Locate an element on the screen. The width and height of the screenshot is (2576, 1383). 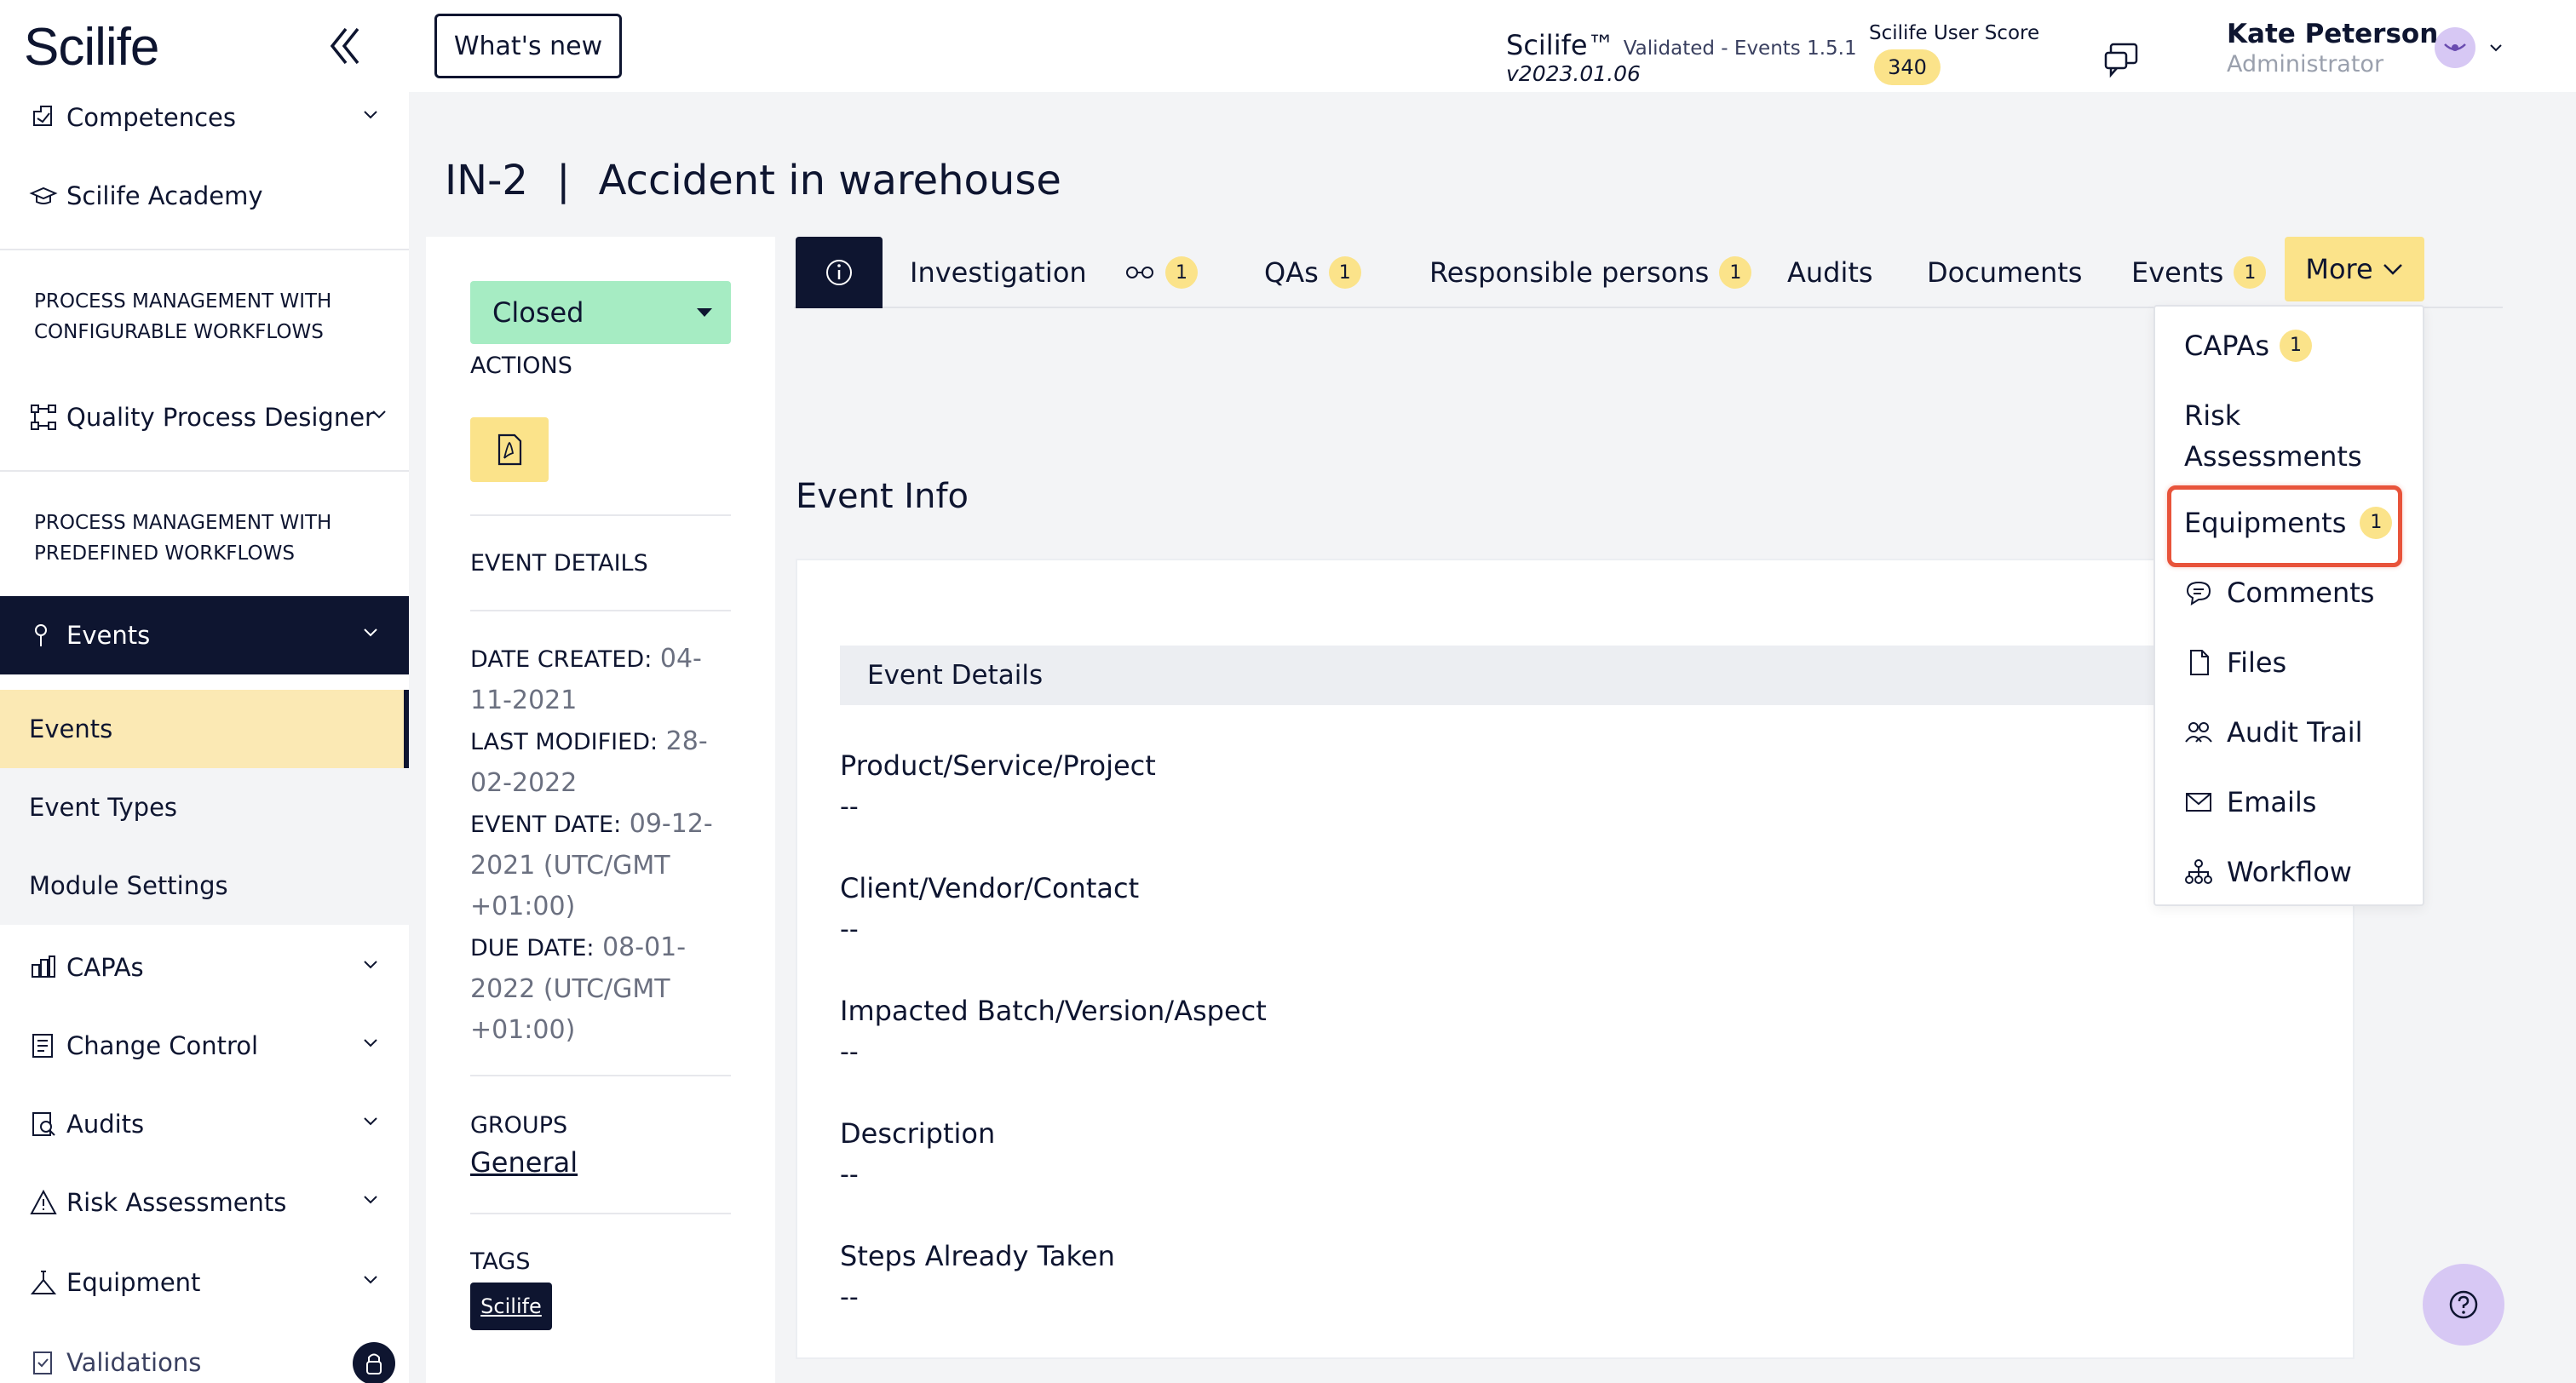
pdf-icon is located at coordinates (510, 449).